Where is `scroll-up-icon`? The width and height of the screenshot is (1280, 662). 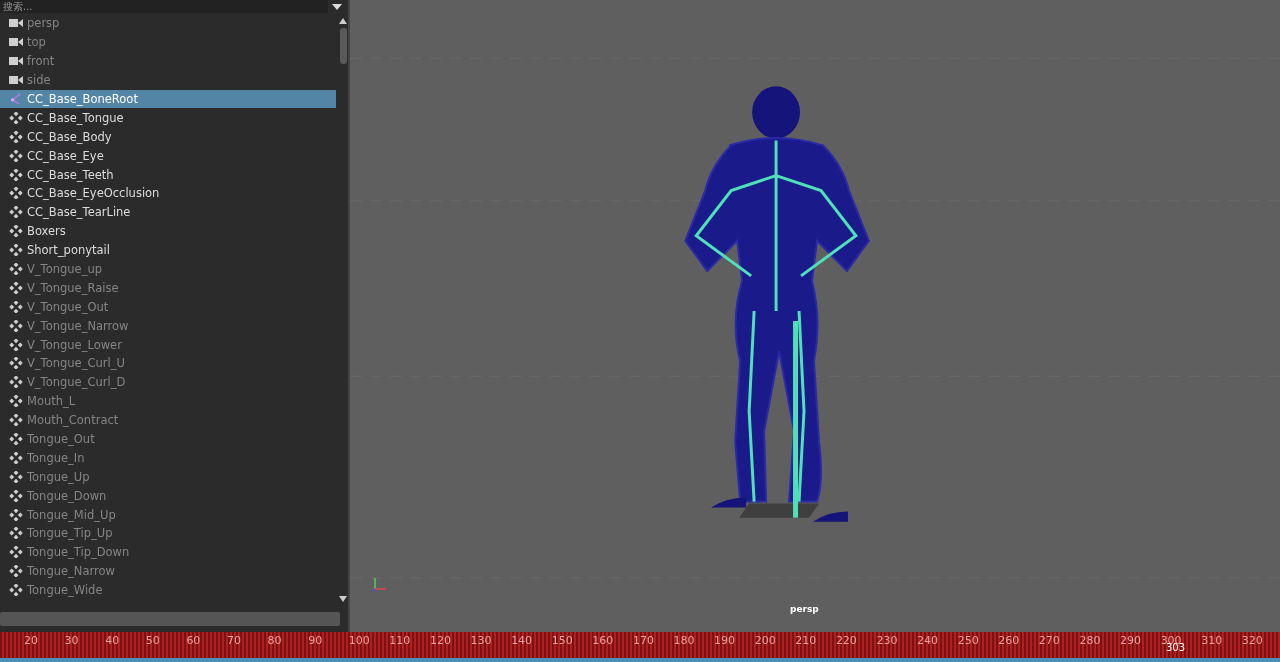 scroll-up-icon is located at coordinates (343, 21).